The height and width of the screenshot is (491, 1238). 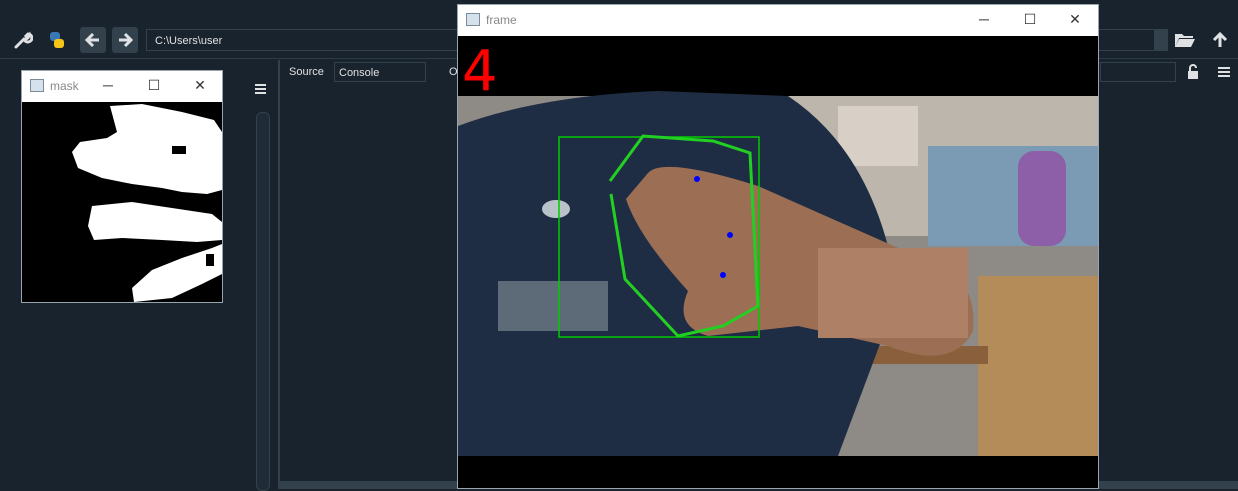 I want to click on lock-icon, so click(x=1193, y=74).